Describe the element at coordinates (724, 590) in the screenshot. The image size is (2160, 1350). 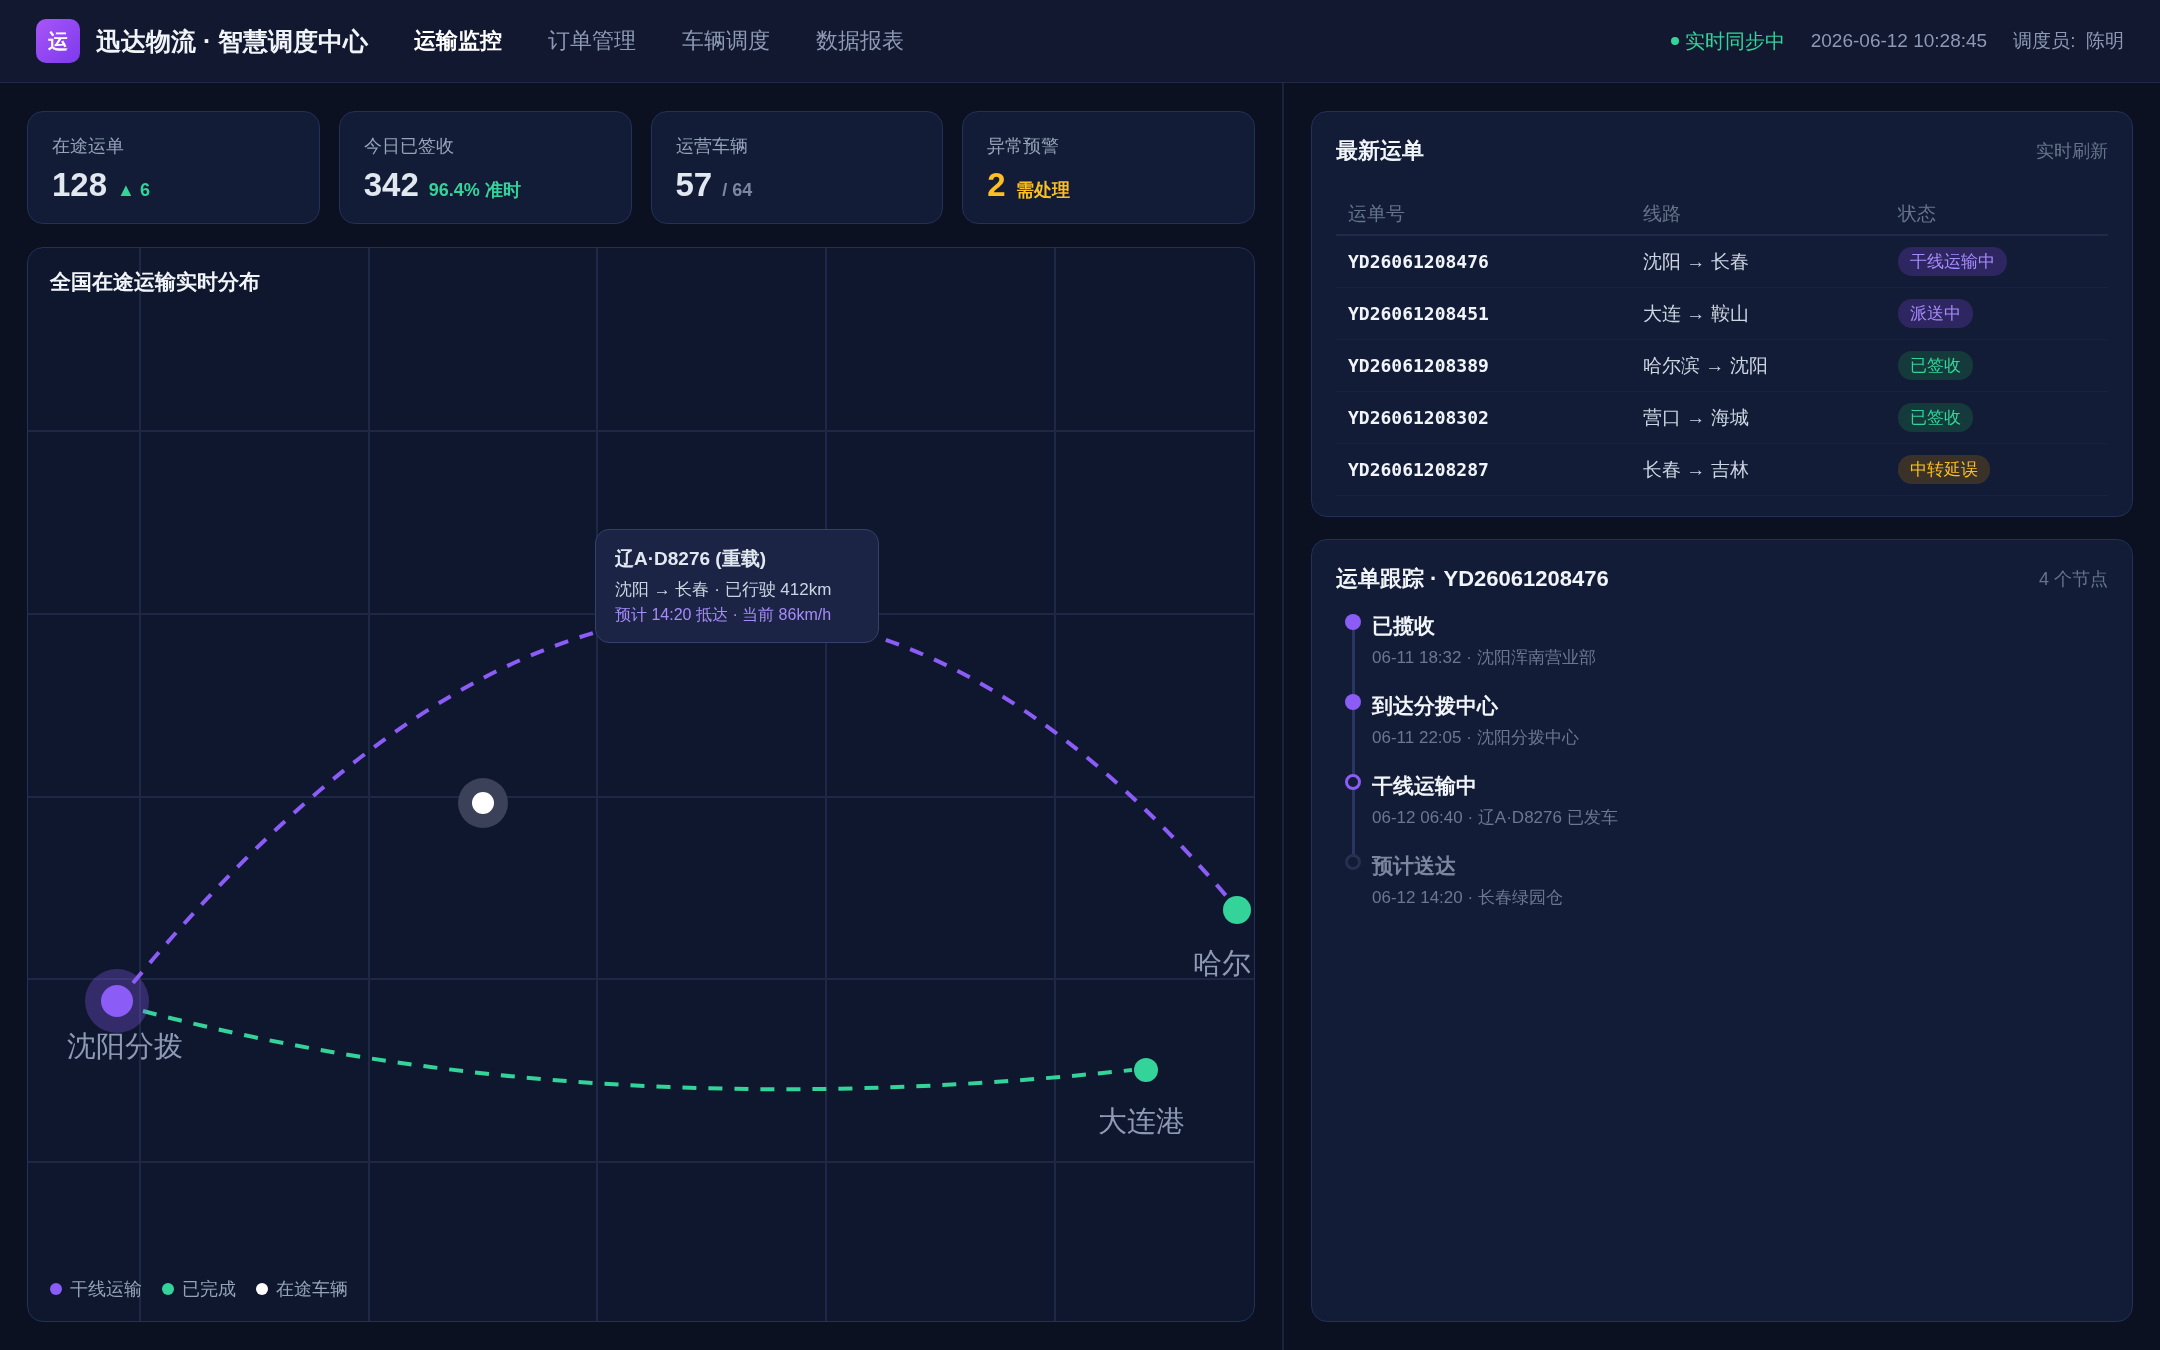
I see `tooltip-route: 沈阳 → 长春 · 已行驶 412km` at that location.